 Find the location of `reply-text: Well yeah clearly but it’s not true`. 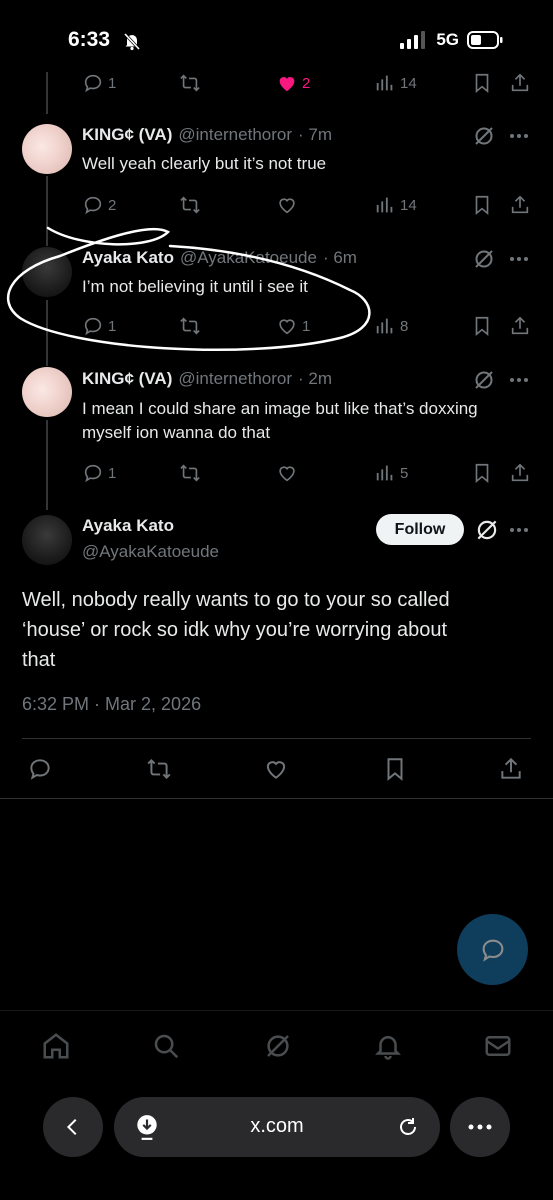

reply-text: Well yeah clearly but it’s not true is located at coordinates (204, 163).